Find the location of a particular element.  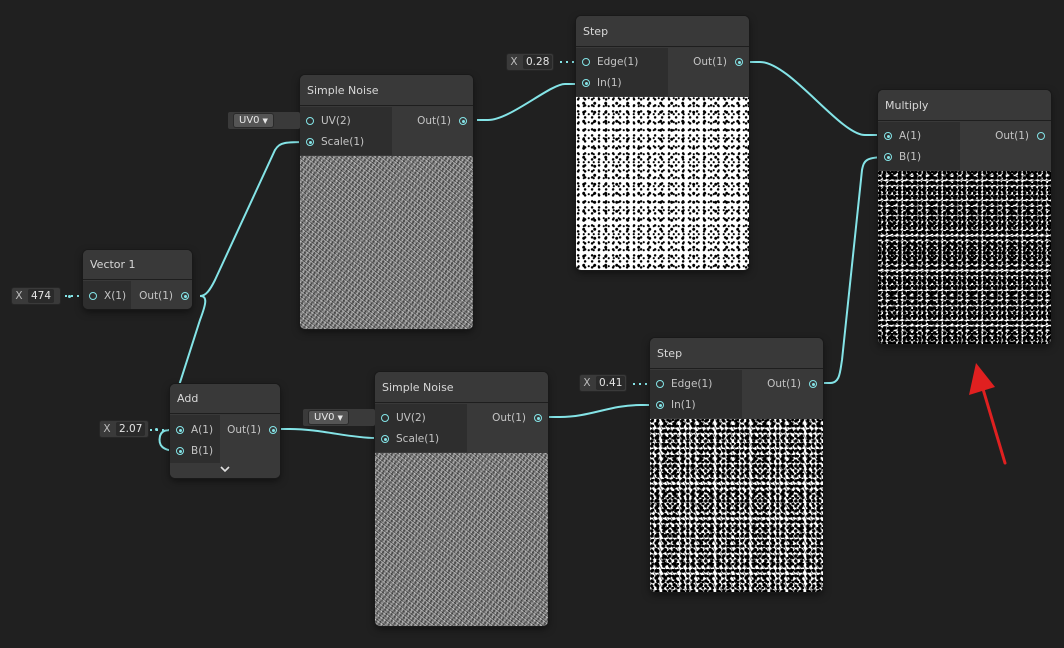

input-ports: Edge(1) In(1) is located at coordinates (696, 394).